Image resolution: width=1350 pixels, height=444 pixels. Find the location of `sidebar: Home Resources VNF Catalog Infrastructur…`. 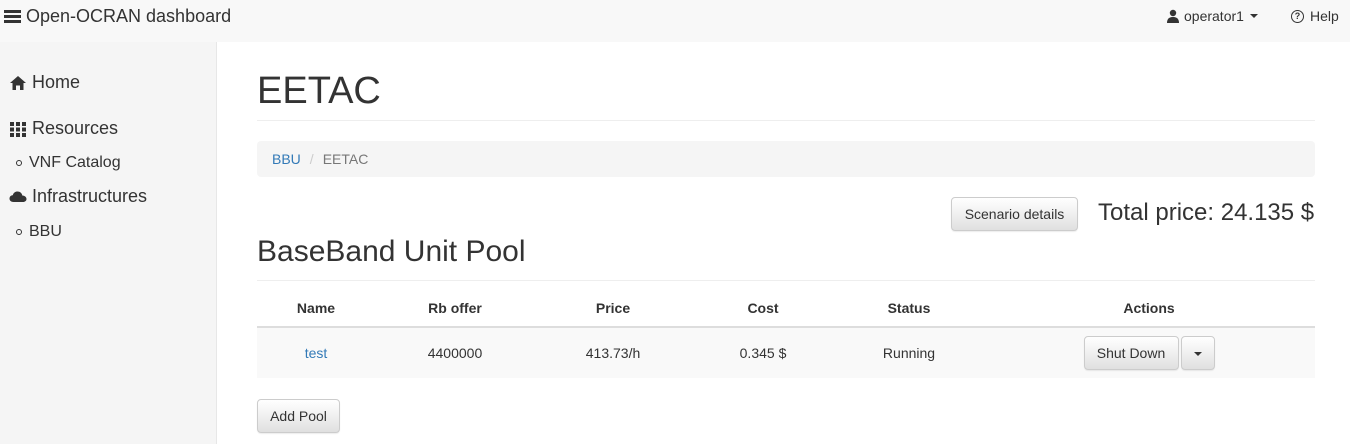

sidebar: Home Resources VNF Catalog Infrastructur… is located at coordinates (108, 243).